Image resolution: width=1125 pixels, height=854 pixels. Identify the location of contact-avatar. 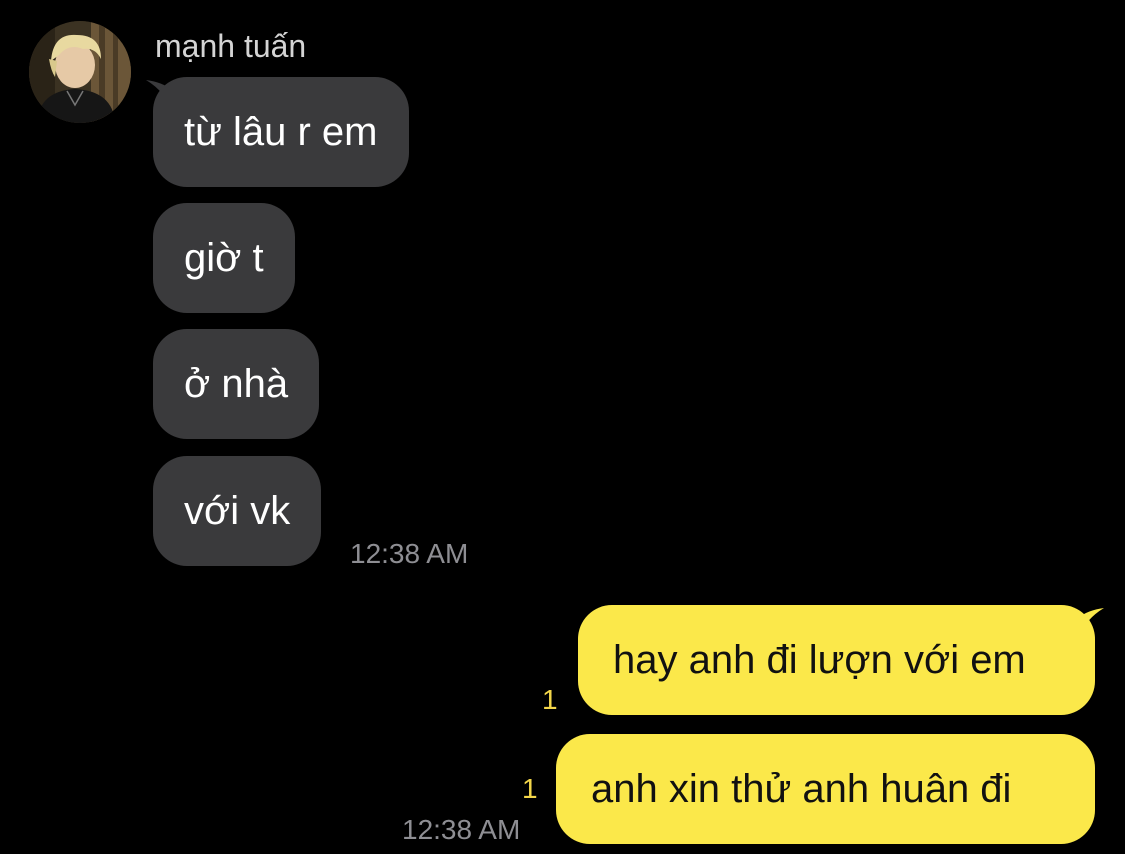
(80, 72).